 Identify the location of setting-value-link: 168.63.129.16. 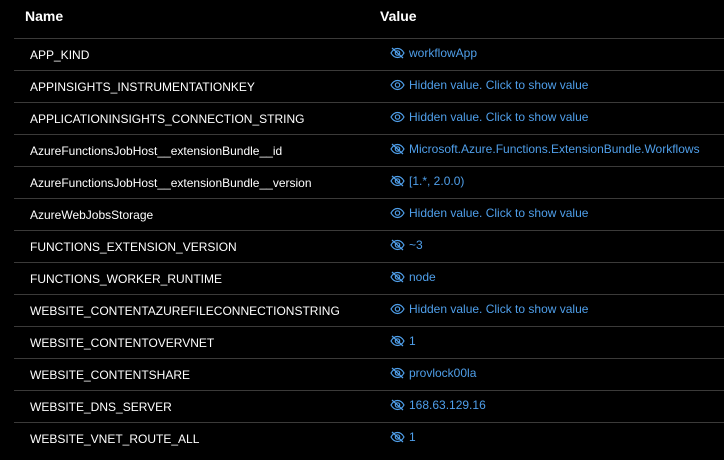
(438, 405).